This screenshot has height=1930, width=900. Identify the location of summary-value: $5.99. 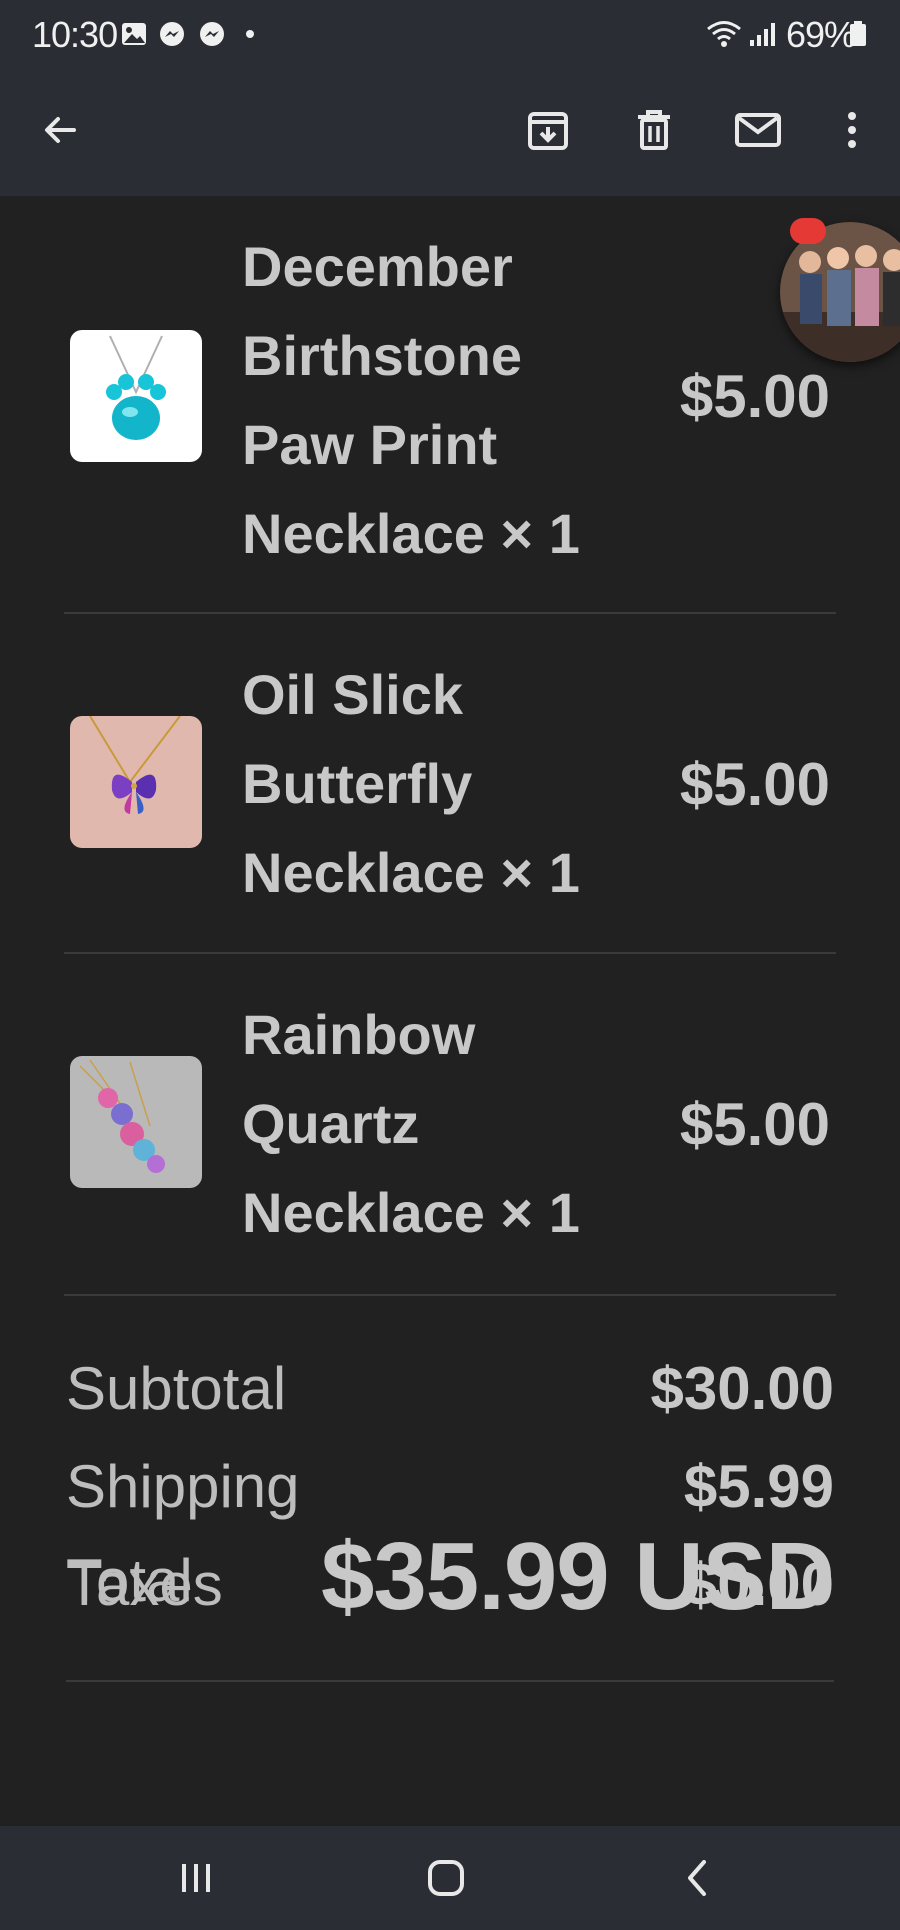
(758, 1486).